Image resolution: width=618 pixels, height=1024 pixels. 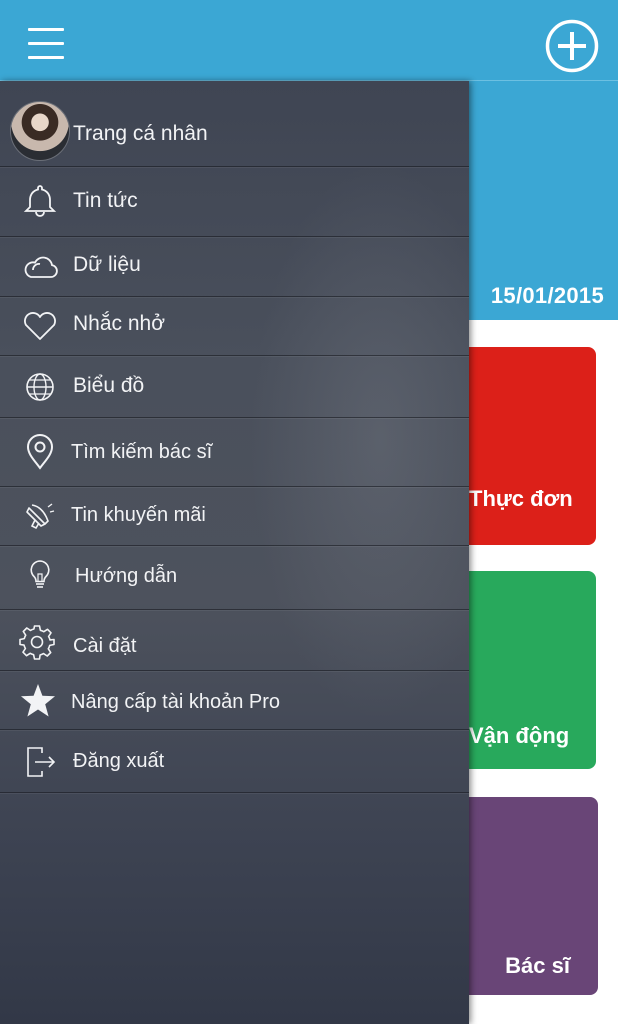 I want to click on star-icon, so click(x=38, y=700).